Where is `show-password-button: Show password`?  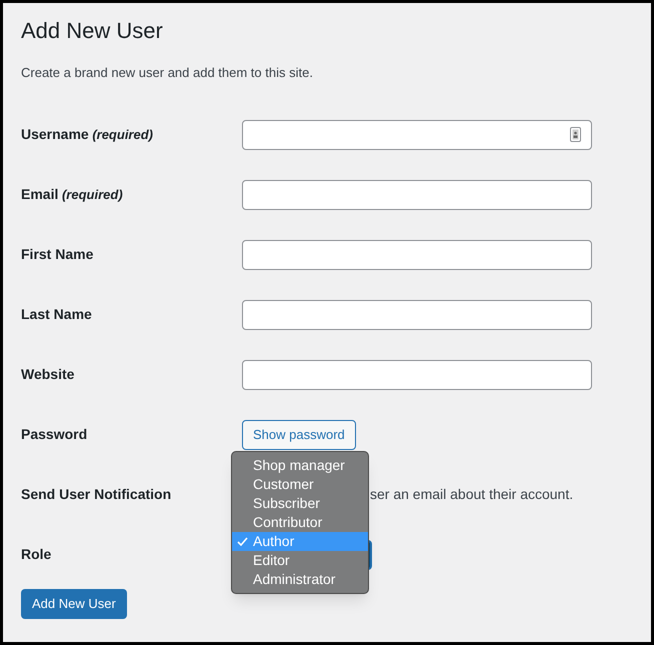
show-password-button: Show password is located at coordinates (299, 435).